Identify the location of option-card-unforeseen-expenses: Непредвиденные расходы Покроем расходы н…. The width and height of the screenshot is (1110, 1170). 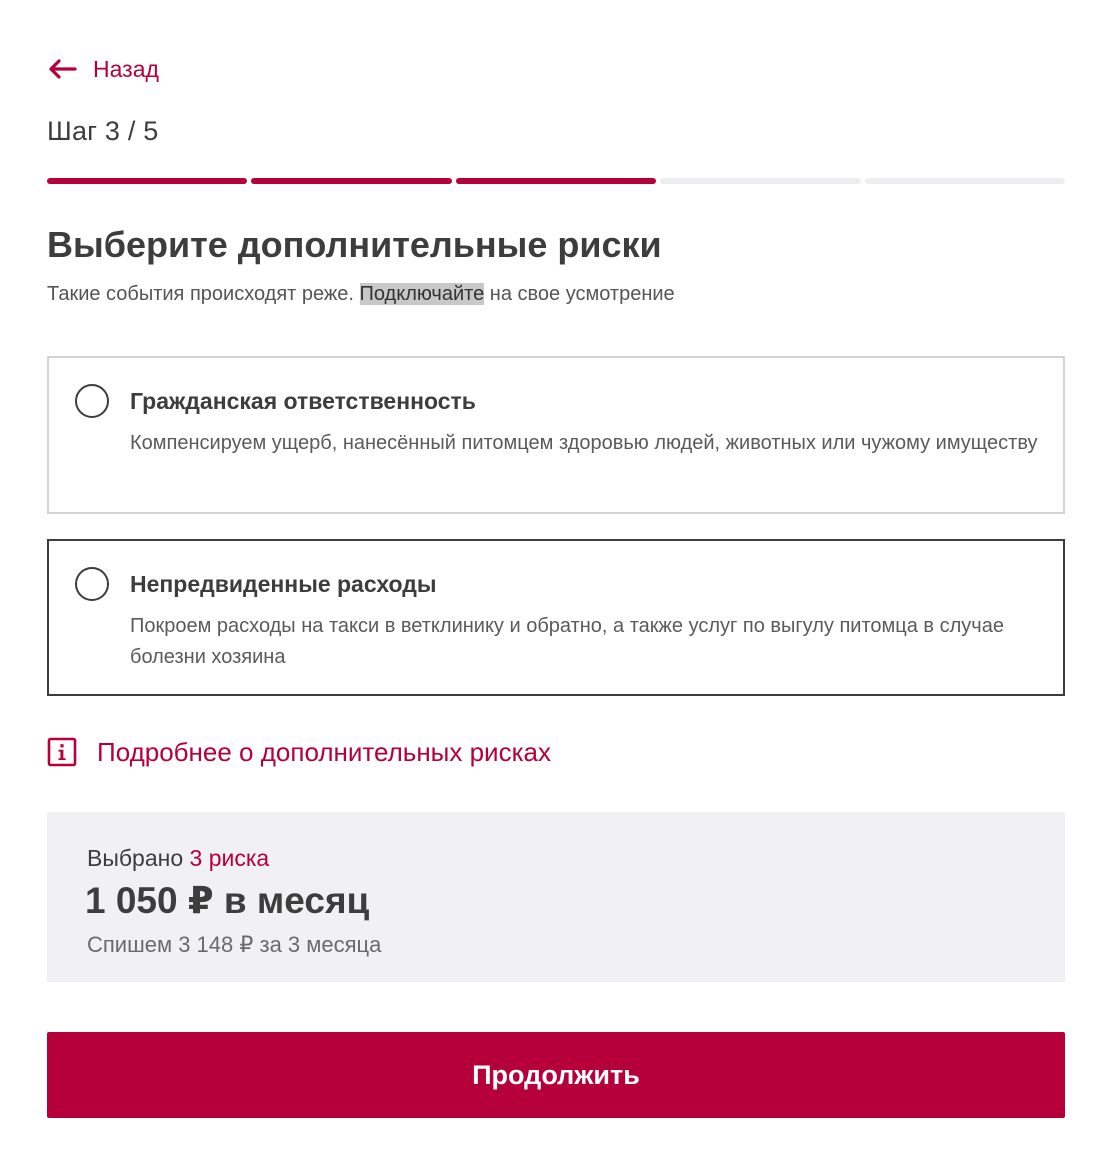
(556, 617).